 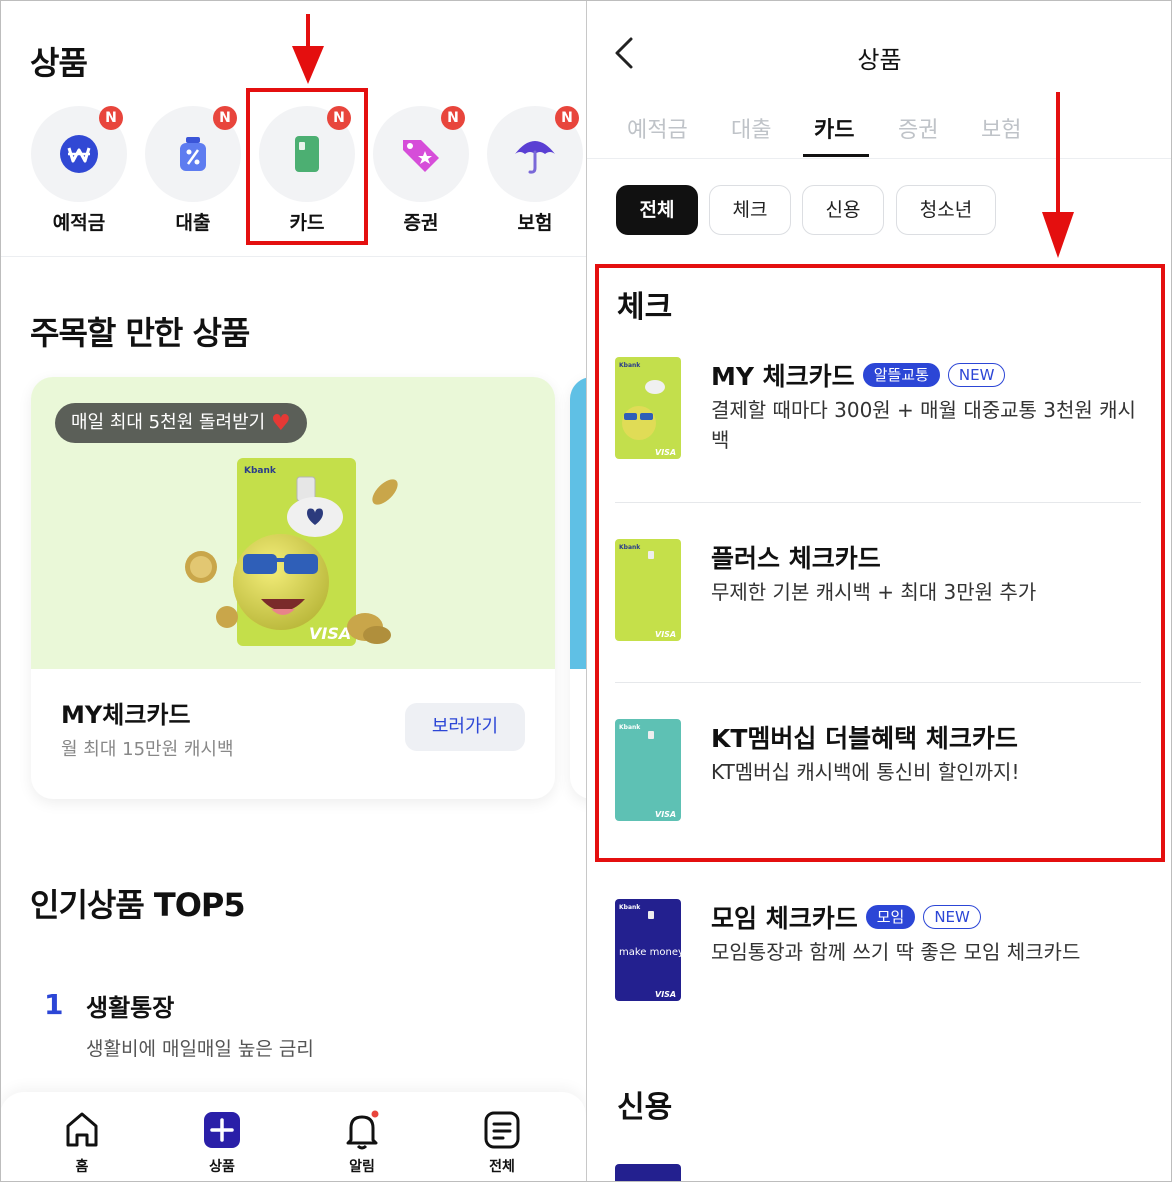 I want to click on tab-insurance: 보험, so click(x=1001, y=128).